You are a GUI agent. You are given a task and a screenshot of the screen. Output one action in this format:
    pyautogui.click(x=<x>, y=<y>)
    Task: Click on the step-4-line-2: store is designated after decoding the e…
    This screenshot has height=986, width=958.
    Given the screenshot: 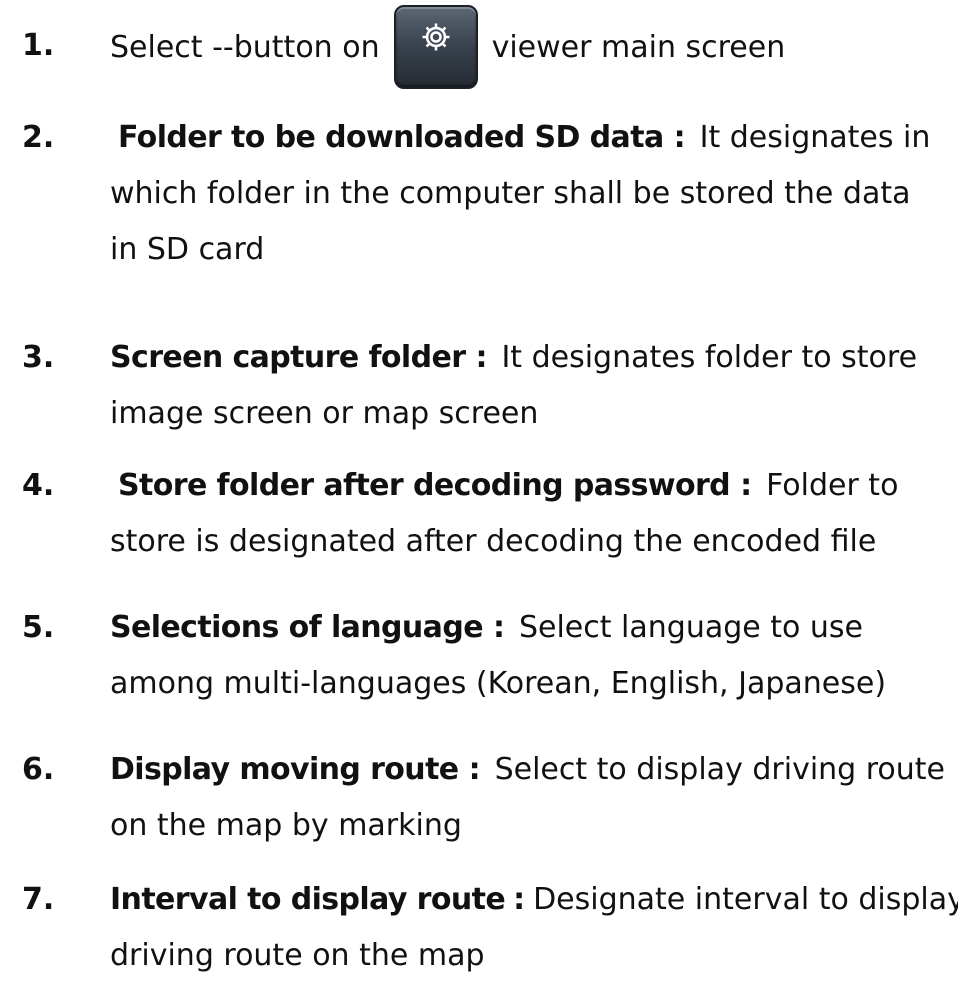 What is the action you would take?
    pyautogui.click(x=493, y=541)
    